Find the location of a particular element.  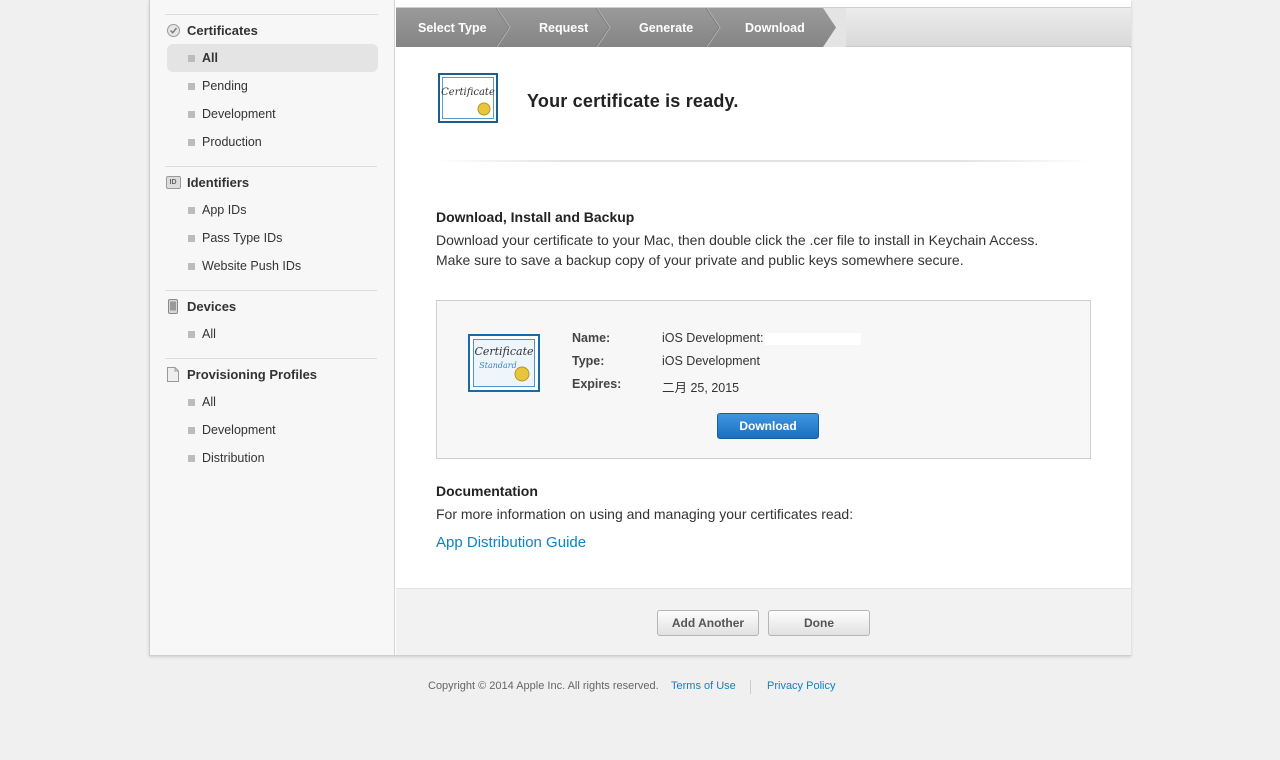

iphone-icon is located at coordinates (173, 306).